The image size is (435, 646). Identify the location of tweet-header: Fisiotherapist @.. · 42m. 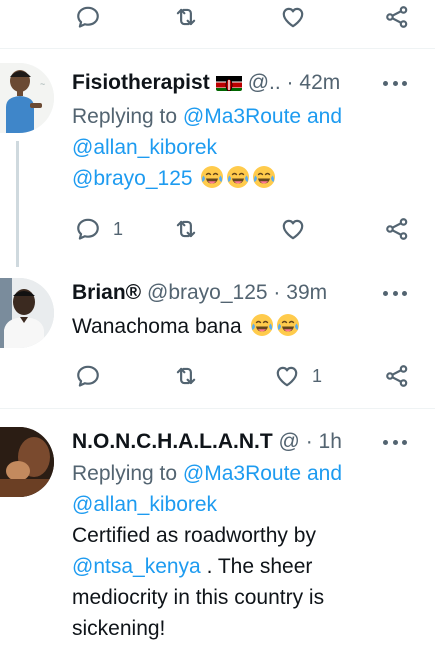
(228, 83).